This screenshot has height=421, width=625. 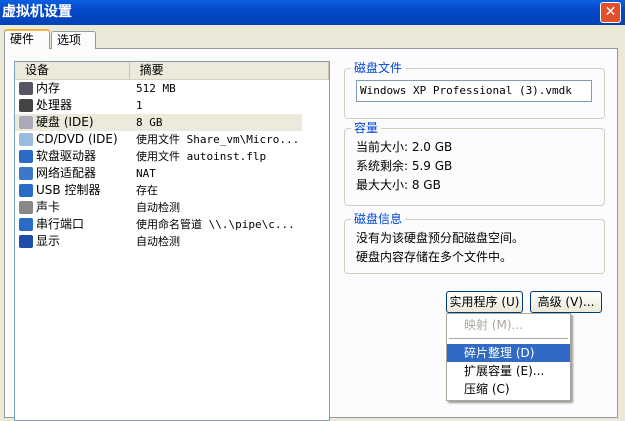 What do you see at coordinates (229, 70) in the screenshot?
I see `column-summary: 摘要` at bounding box center [229, 70].